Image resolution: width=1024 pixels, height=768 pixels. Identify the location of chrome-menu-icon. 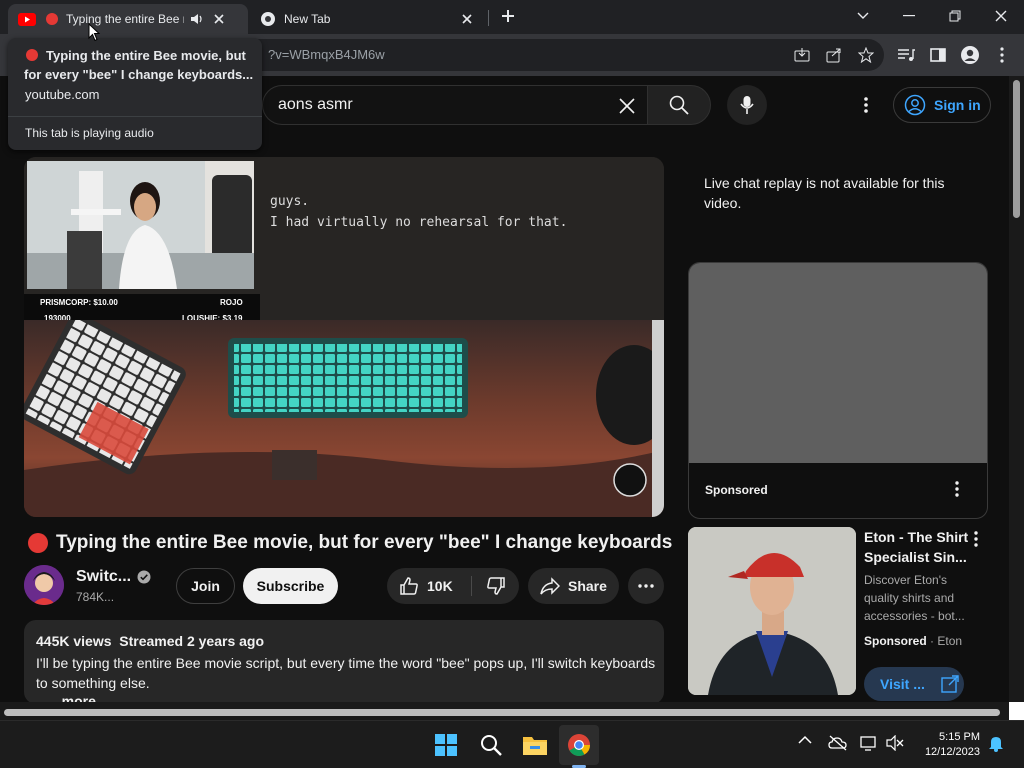
(1002, 55).